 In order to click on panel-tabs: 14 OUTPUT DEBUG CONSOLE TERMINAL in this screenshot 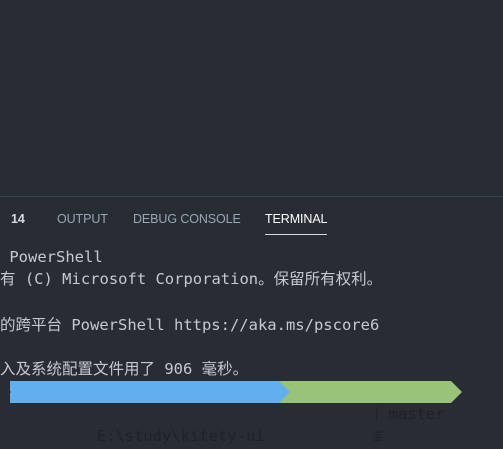, I will do `click(251, 219)`.